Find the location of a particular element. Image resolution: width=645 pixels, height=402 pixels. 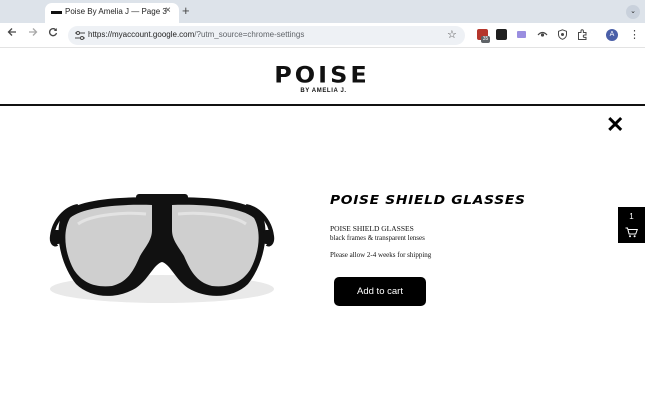

puzzle-icon is located at coordinates (582, 34).